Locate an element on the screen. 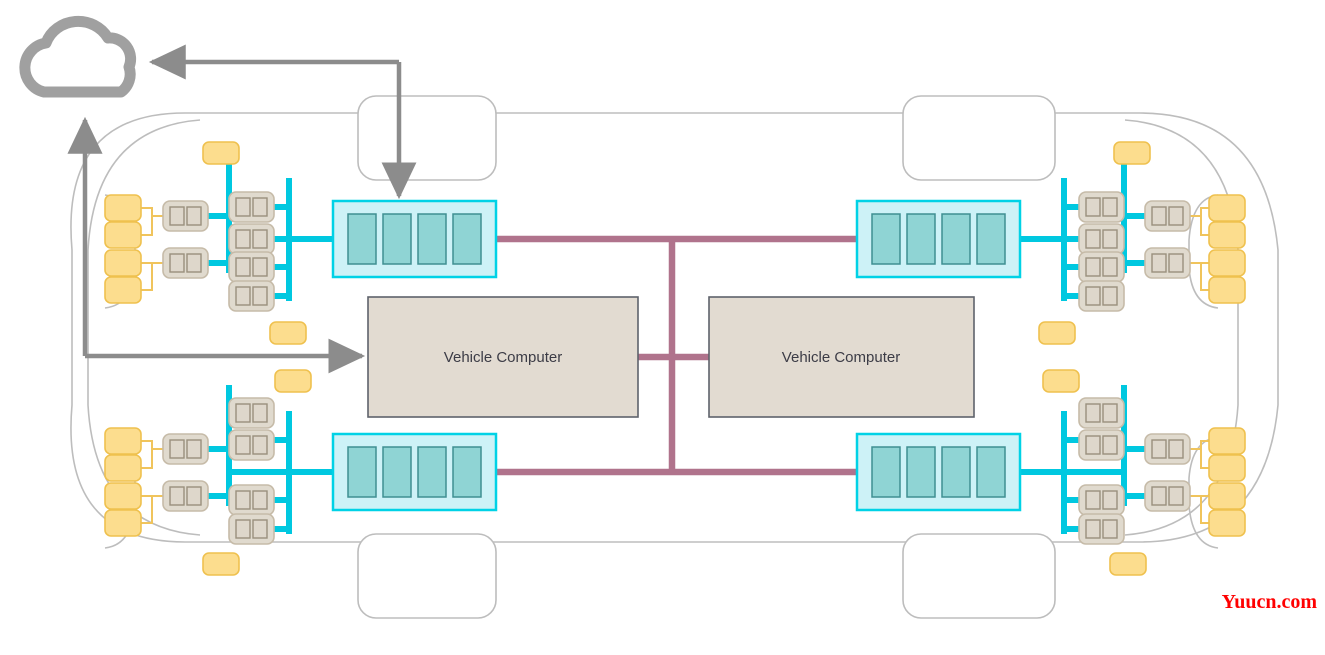 This screenshot has height=655, width=1325. sensor-links-top-right is located at coordinates (1201, 249).